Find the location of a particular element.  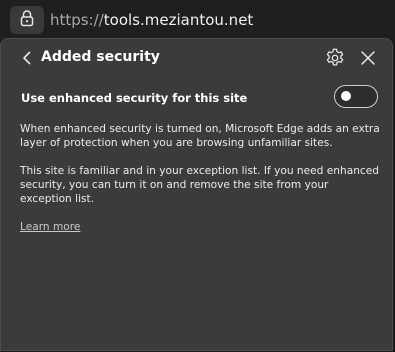

lock-icon is located at coordinates (27, 20).